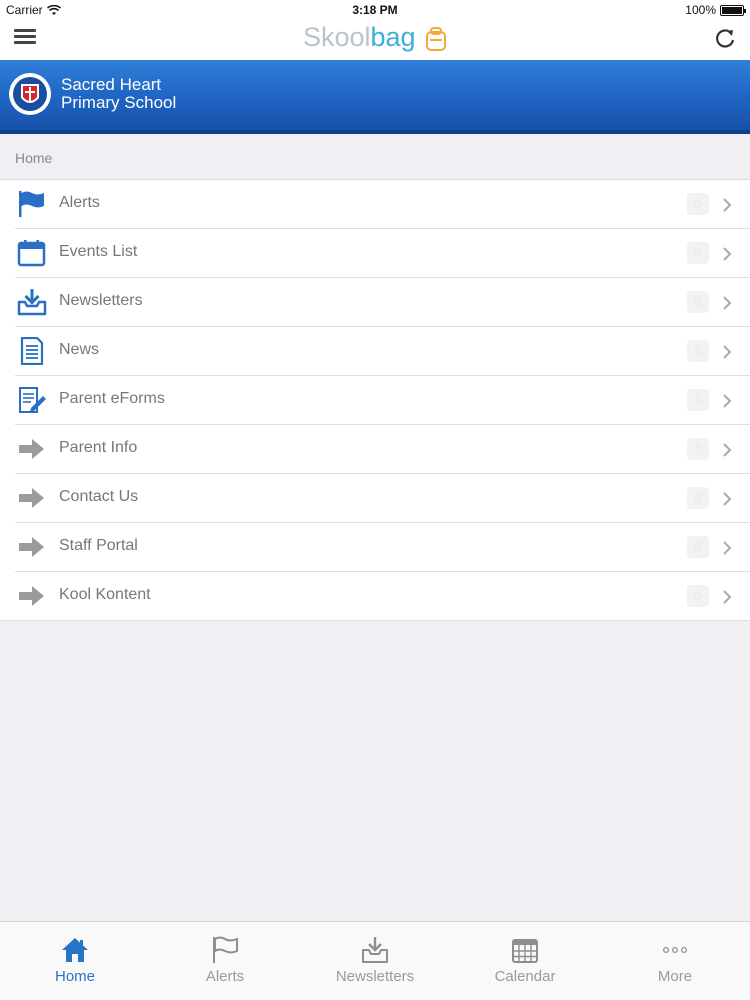 Image resolution: width=750 pixels, height=1000 pixels. I want to click on status-time: 3:18 PM, so click(375, 10).